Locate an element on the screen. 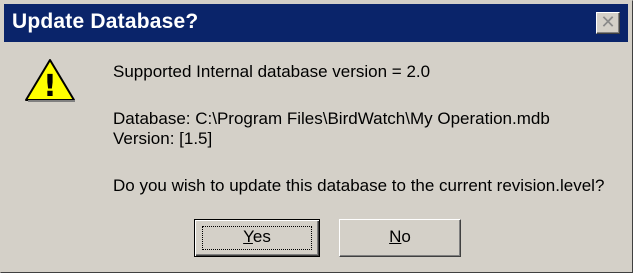  window-title: Update Database? is located at coordinates (105, 21).